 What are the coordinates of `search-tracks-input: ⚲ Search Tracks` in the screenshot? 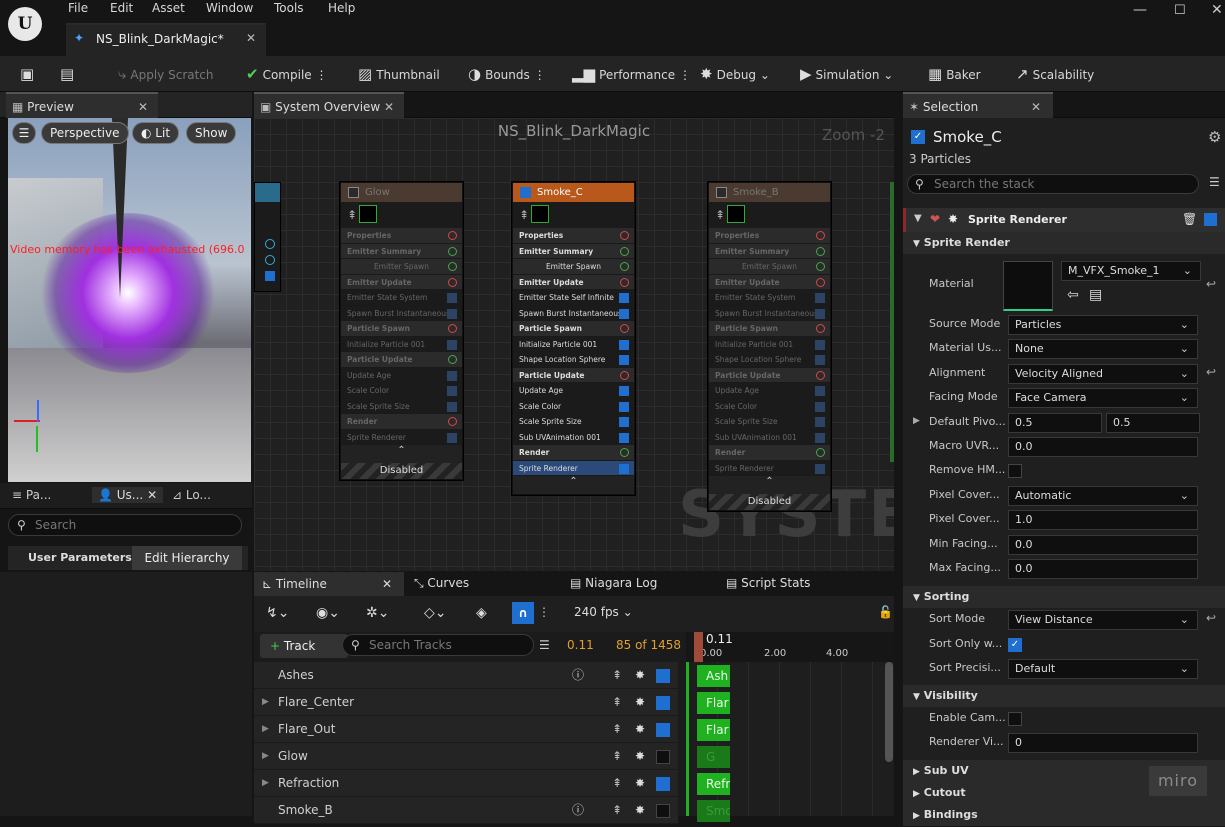 It's located at (438, 645).